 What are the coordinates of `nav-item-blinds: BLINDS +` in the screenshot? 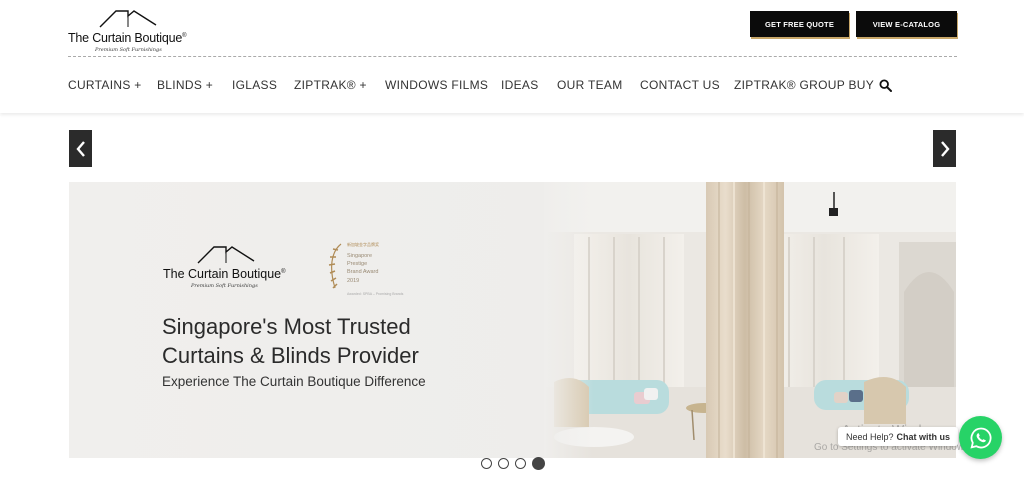 It's located at (185, 85).